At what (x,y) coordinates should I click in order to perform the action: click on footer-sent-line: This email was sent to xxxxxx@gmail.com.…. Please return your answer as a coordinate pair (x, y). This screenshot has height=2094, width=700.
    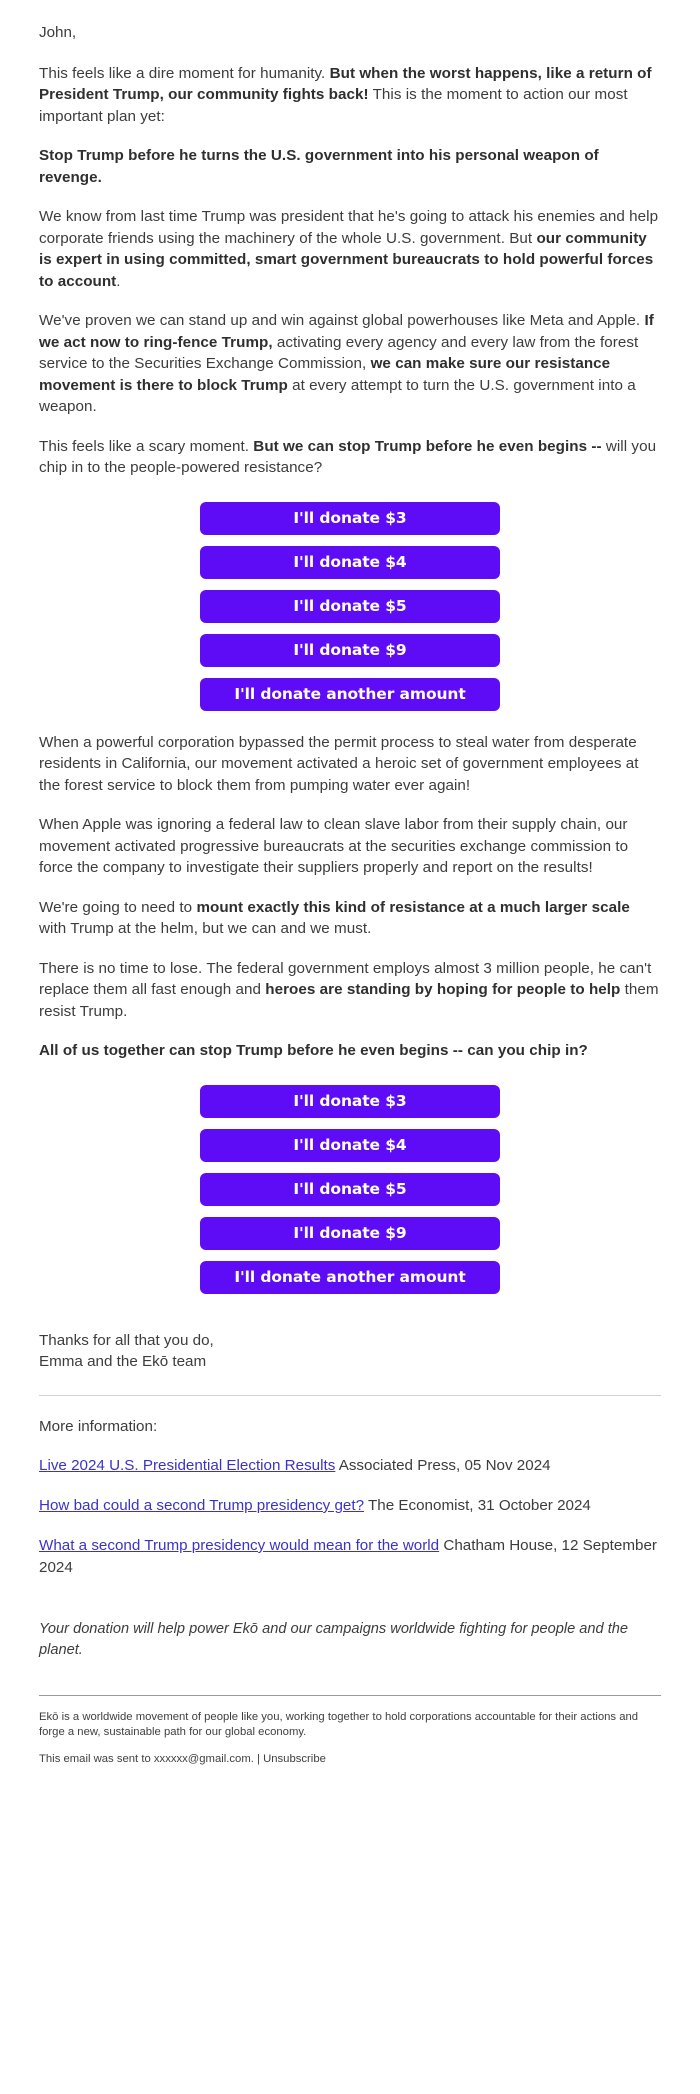
    Looking at the image, I should click on (350, 1759).